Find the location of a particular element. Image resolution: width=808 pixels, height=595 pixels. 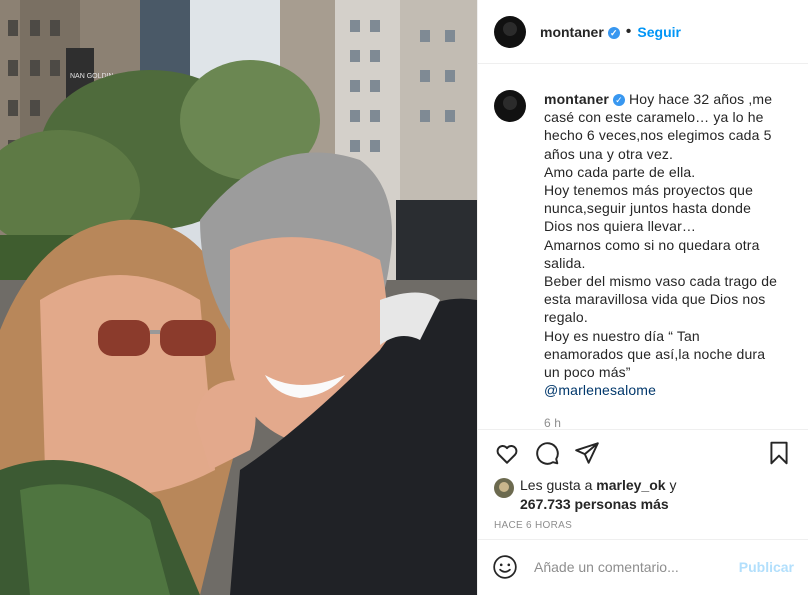

bookmark-icon is located at coordinates (779, 453).